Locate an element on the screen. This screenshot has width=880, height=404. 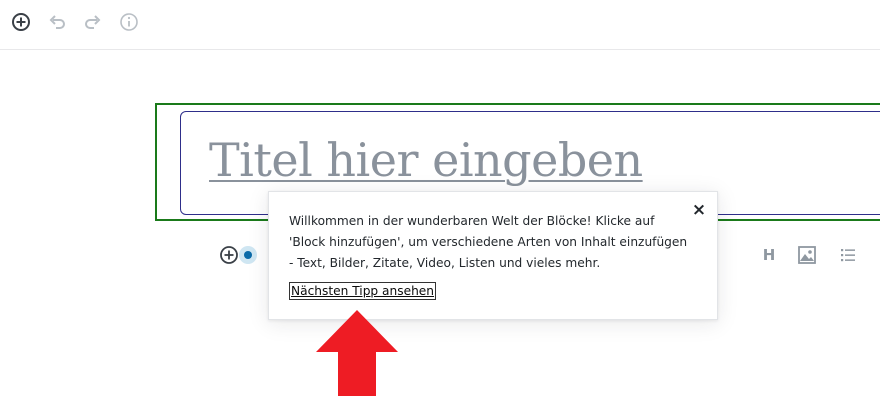
info-icon is located at coordinates (129, 22).